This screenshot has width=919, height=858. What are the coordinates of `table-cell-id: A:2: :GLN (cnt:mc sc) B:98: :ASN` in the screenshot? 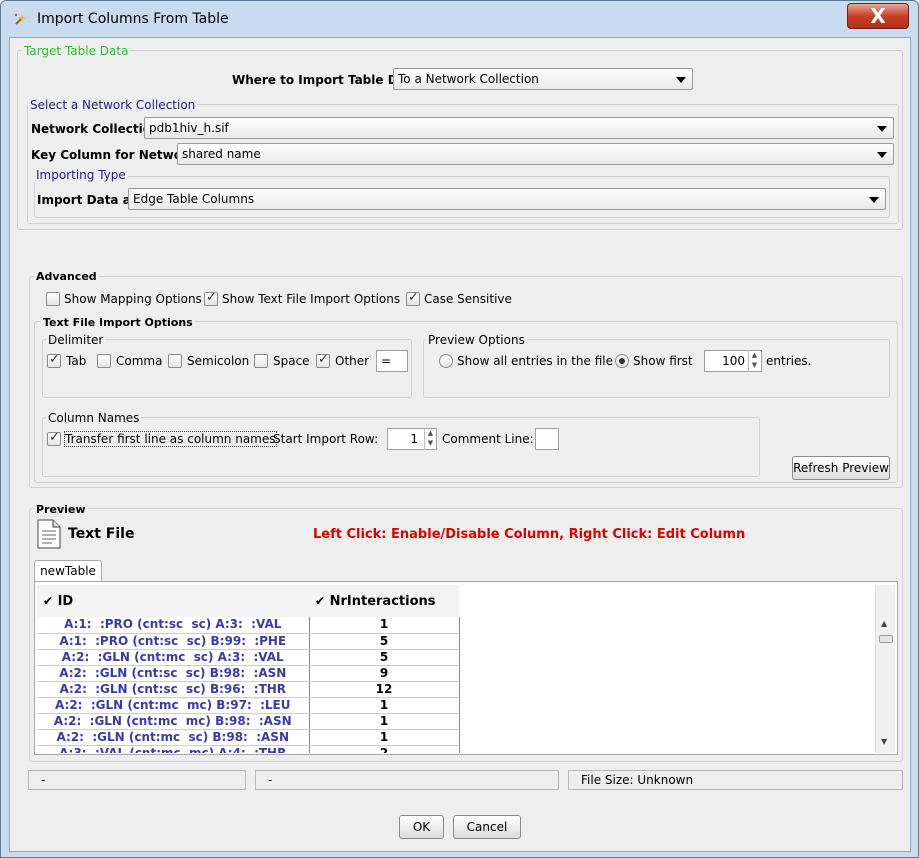 It's located at (173, 737).